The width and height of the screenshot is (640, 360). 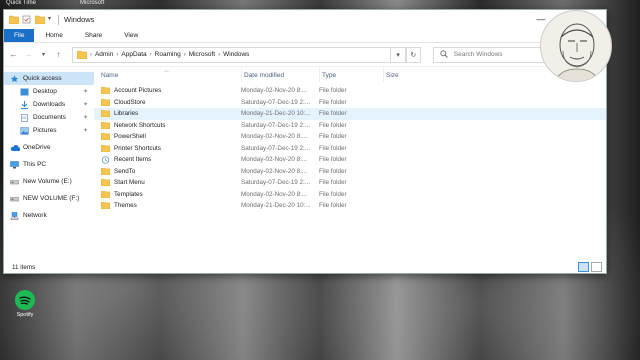 What do you see at coordinates (170, 183) in the screenshot?
I see `file-name-cell: Start Menu` at bounding box center [170, 183].